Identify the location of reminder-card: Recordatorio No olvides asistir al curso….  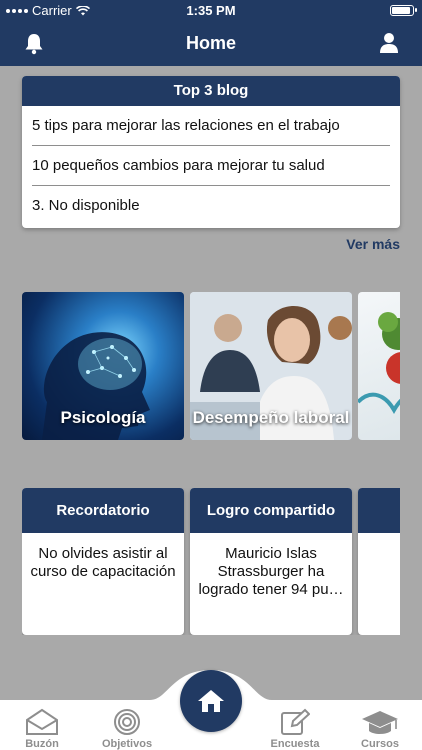
(103, 561).